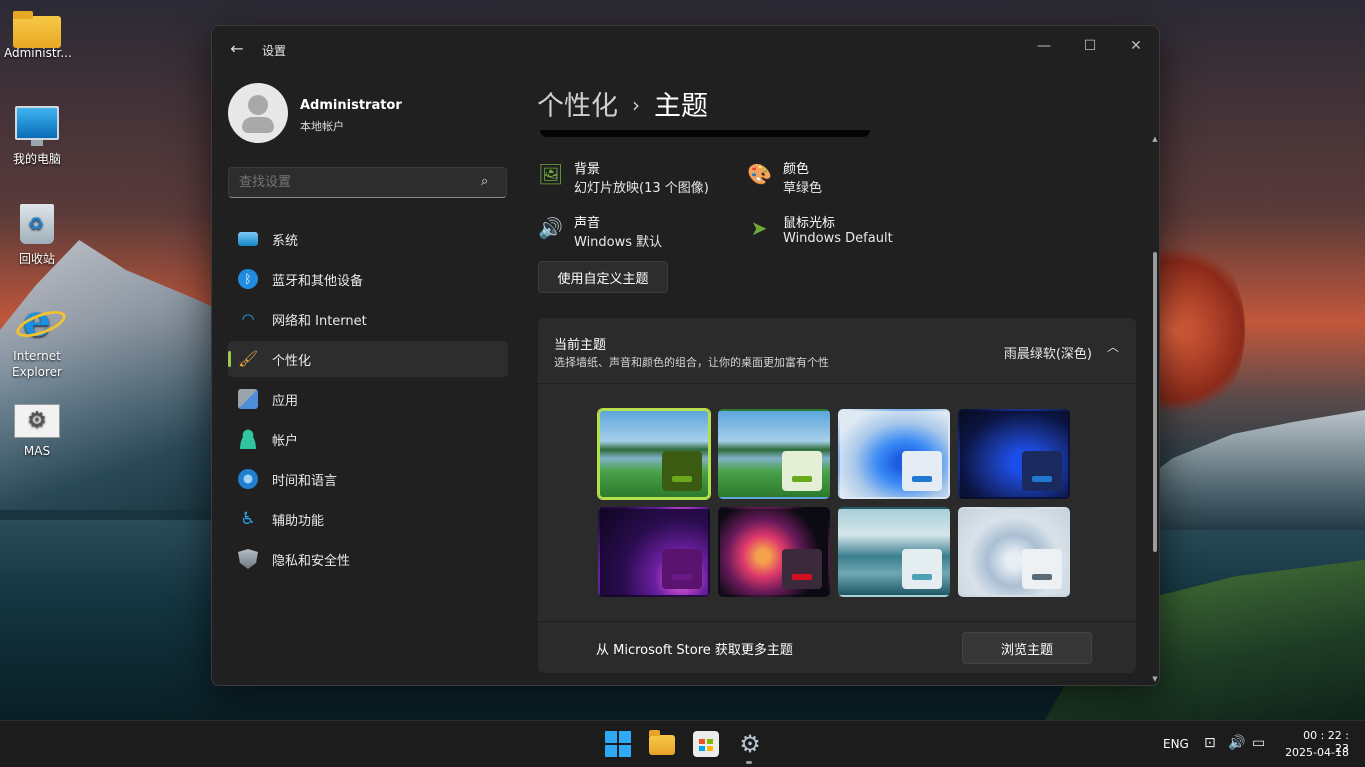 This screenshot has width=1365, height=767. What do you see at coordinates (1027, 648) in the screenshot?
I see `browse-themes-button: 浏览主题` at bounding box center [1027, 648].